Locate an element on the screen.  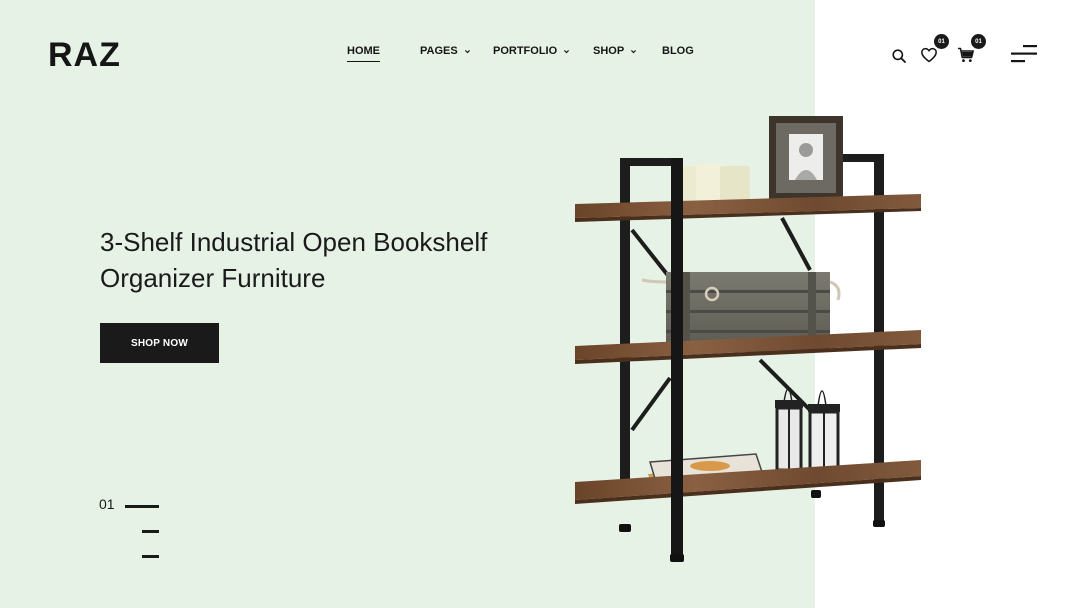
cart-count-badge: 01 is located at coordinates (978, 41).